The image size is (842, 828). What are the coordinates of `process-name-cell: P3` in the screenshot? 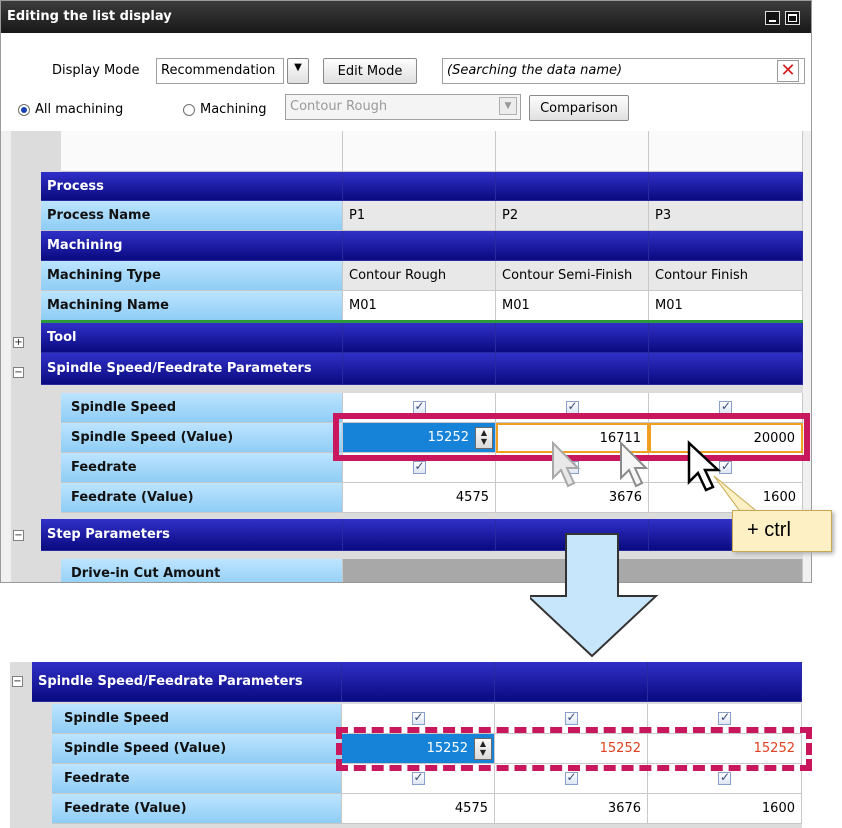 It's located at (726, 216).